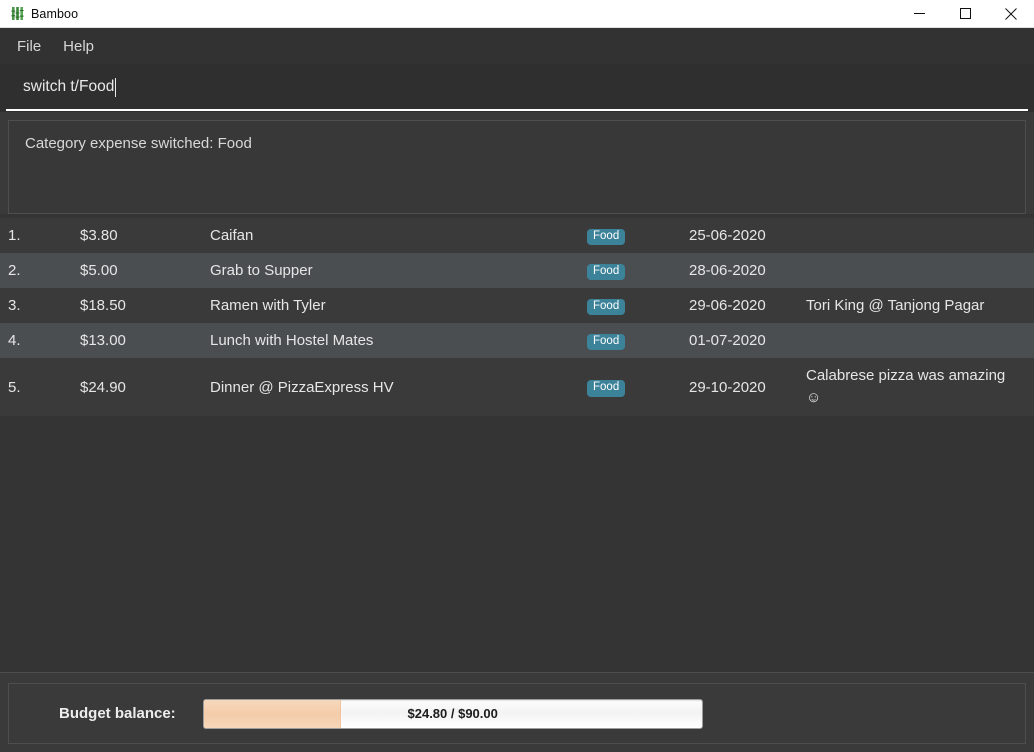  I want to click on row-remark: Tori King @ Tanjong Pagar, so click(895, 305).